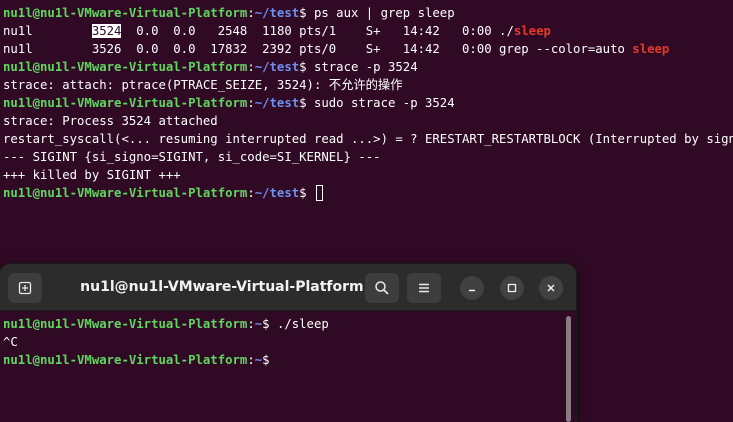 The height and width of the screenshot is (422, 733). I want to click on text-segment: nu1l, so click(47, 31).